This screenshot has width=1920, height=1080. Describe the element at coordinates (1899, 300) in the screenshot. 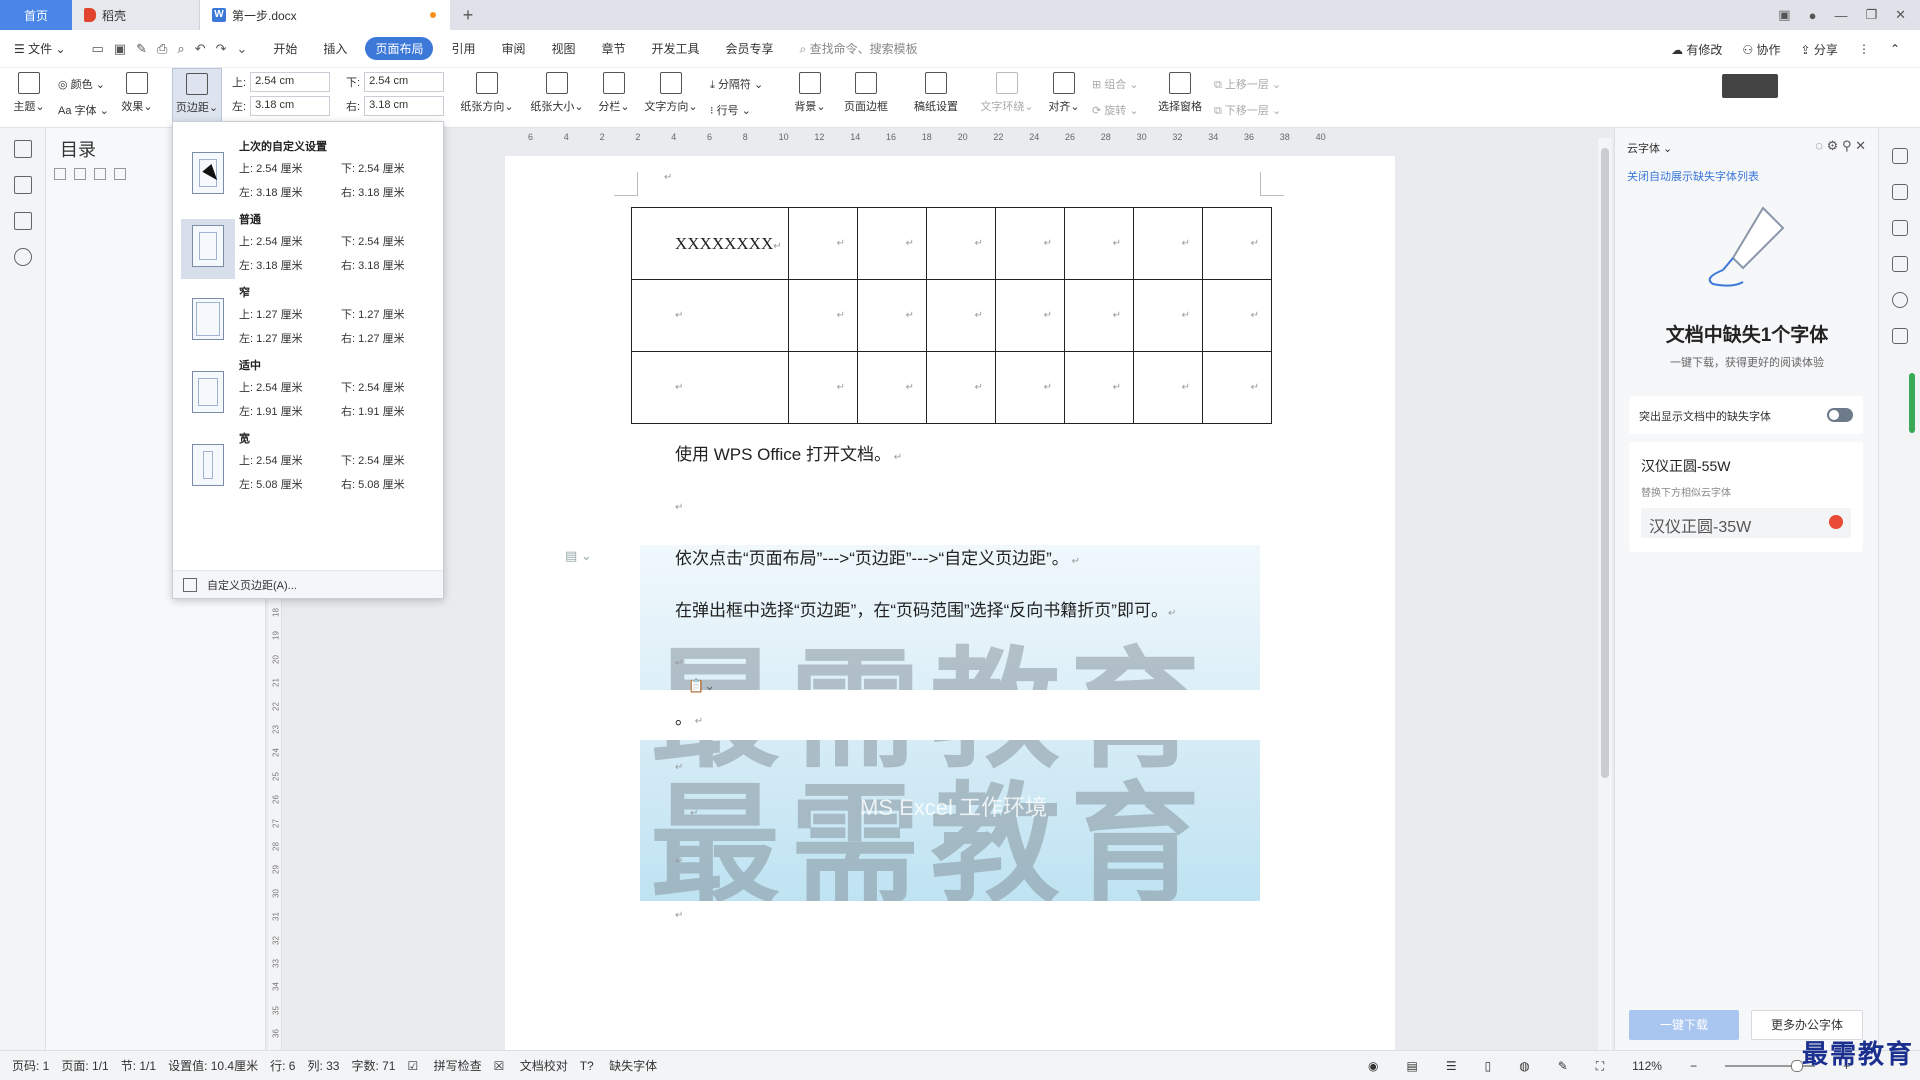

I see `help-icon` at that location.